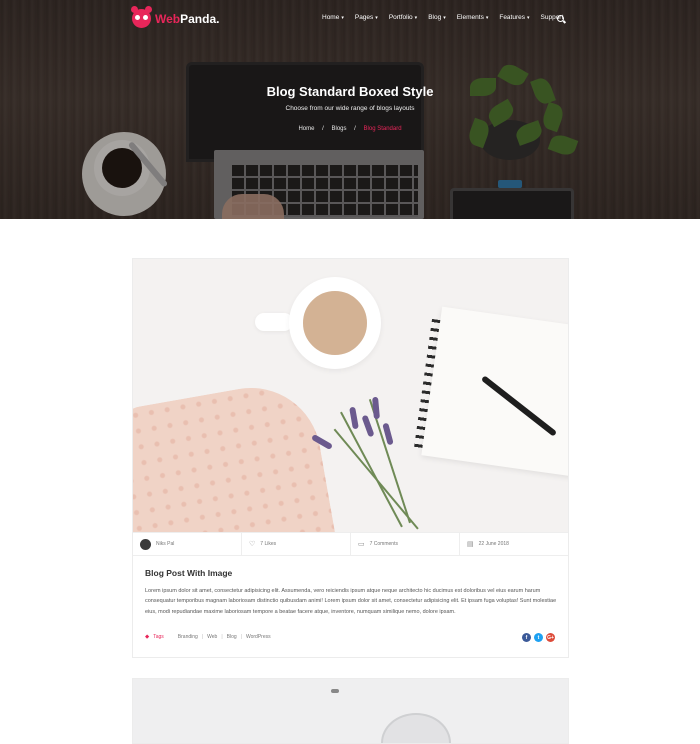  I want to click on knitting-image, so click(234, 454).